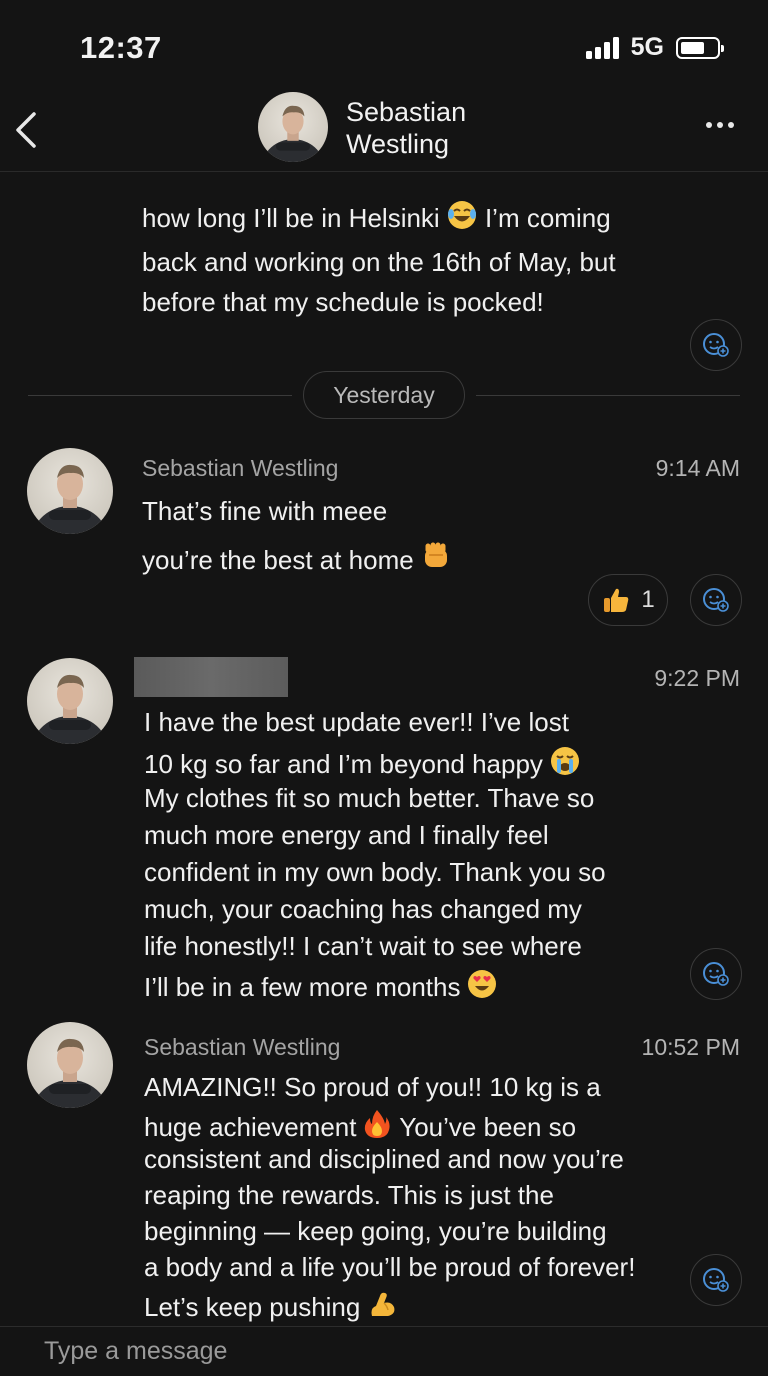 The image size is (768, 1376). What do you see at coordinates (356, 722) in the screenshot?
I see `message-line: I have the best update ever!! I’ve lost` at bounding box center [356, 722].